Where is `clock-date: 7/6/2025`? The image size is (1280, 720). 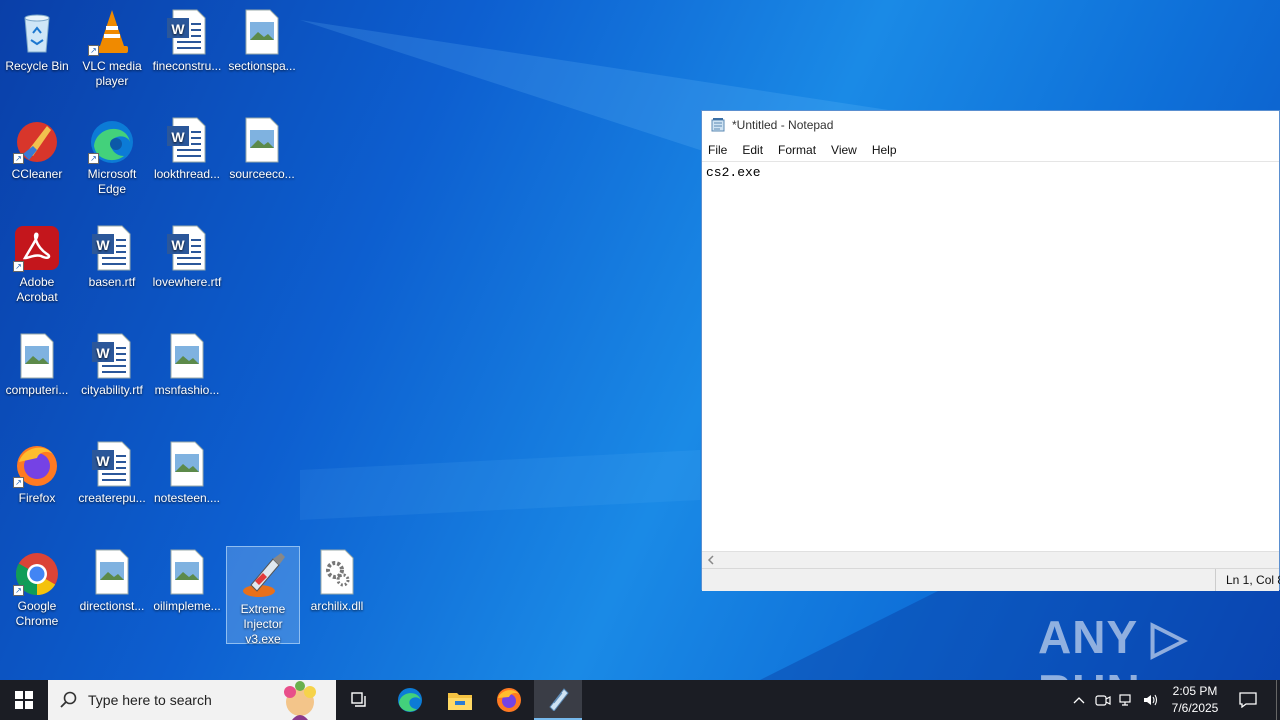 clock-date: 7/6/2025 is located at coordinates (1195, 708).